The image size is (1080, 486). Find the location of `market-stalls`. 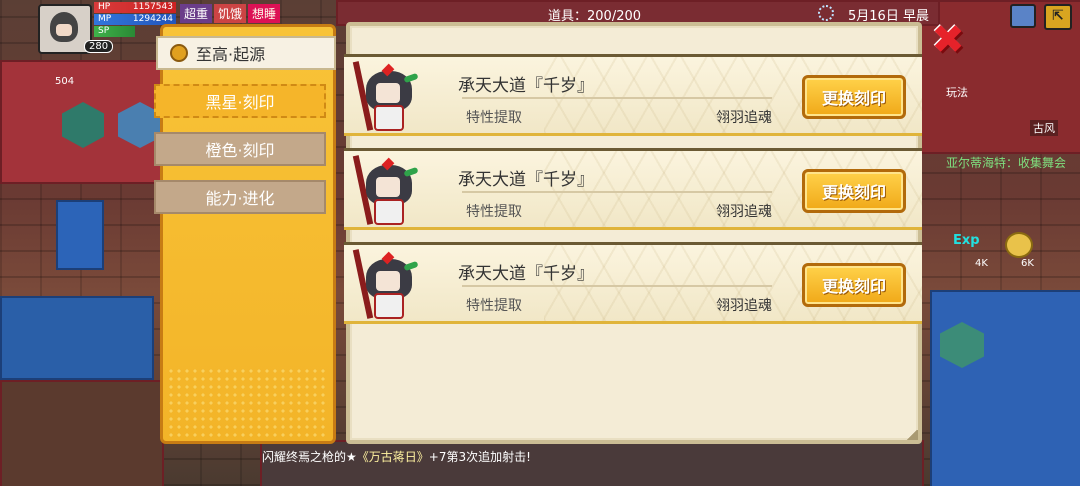

market-stalls is located at coordinates (82, 433).